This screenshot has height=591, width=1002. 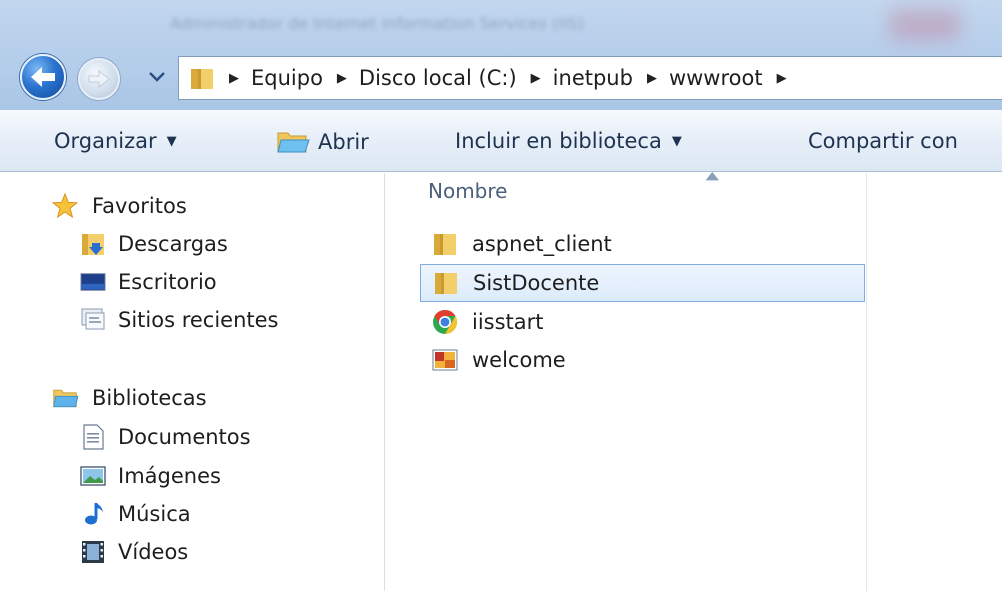 I want to click on star-icon, so click(x=65, y=205).